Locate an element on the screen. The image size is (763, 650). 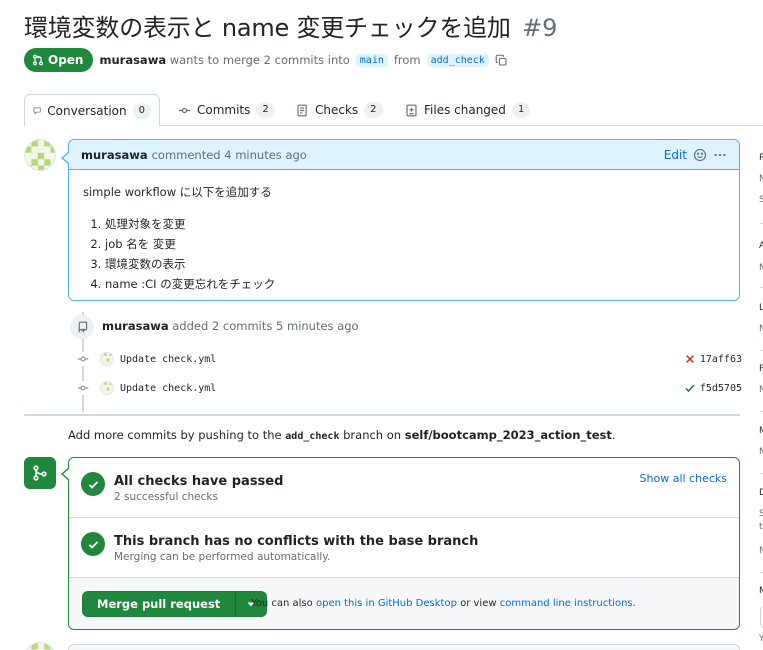
repo-push-icon is located at coordinates (82, 326).